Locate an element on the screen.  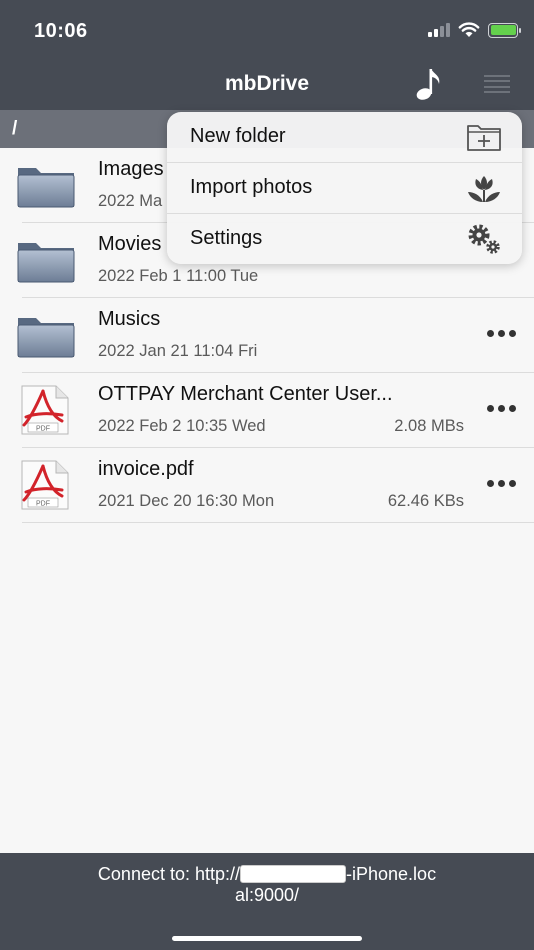
file-date: 2021 Dec 20 16:30 Mon is located at coordinates (186, 501).